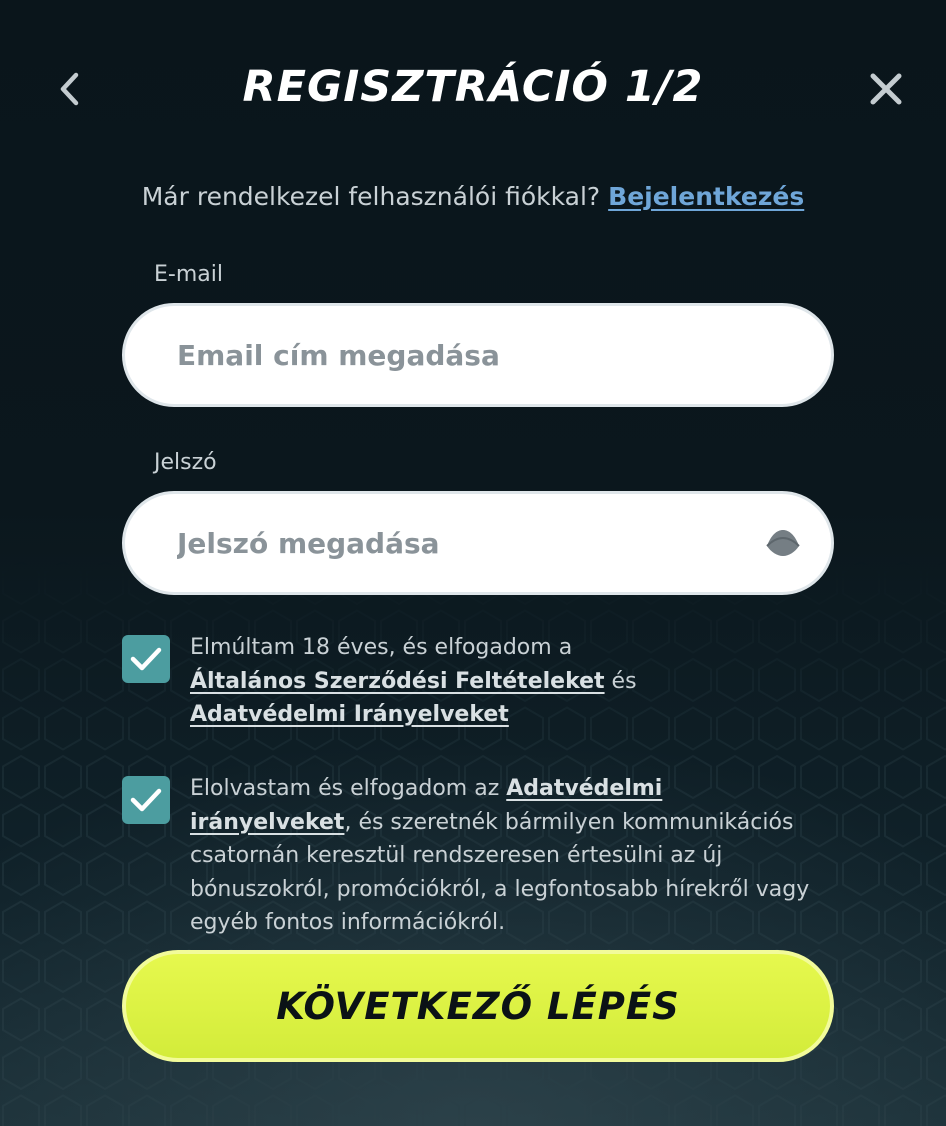  I want to click on eye-icon, so click(783, 543).